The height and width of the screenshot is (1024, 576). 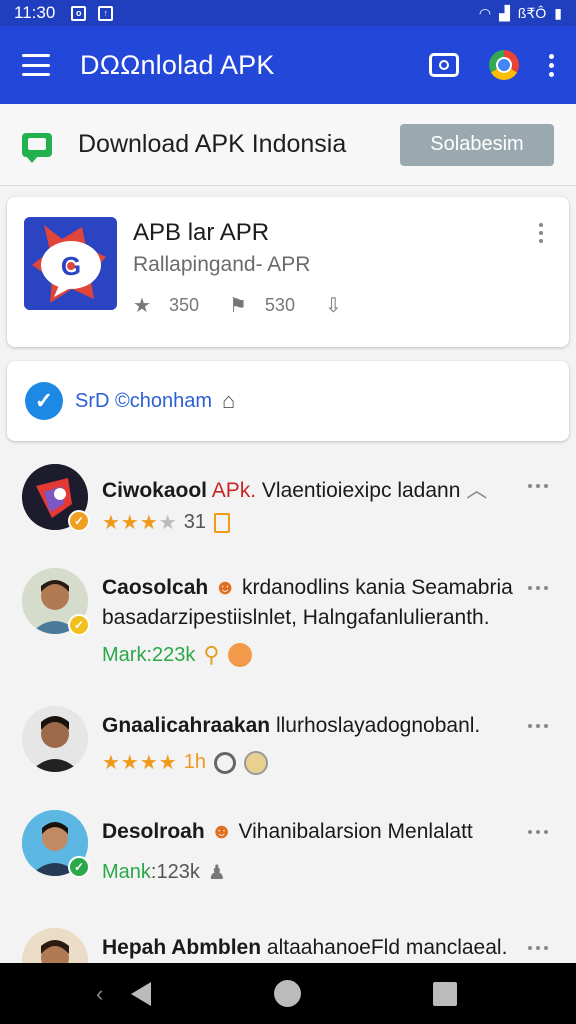 I want to click on app-card-stats: ★ 350 ⚑ 530 ⇩, so click(x=246, y=305).